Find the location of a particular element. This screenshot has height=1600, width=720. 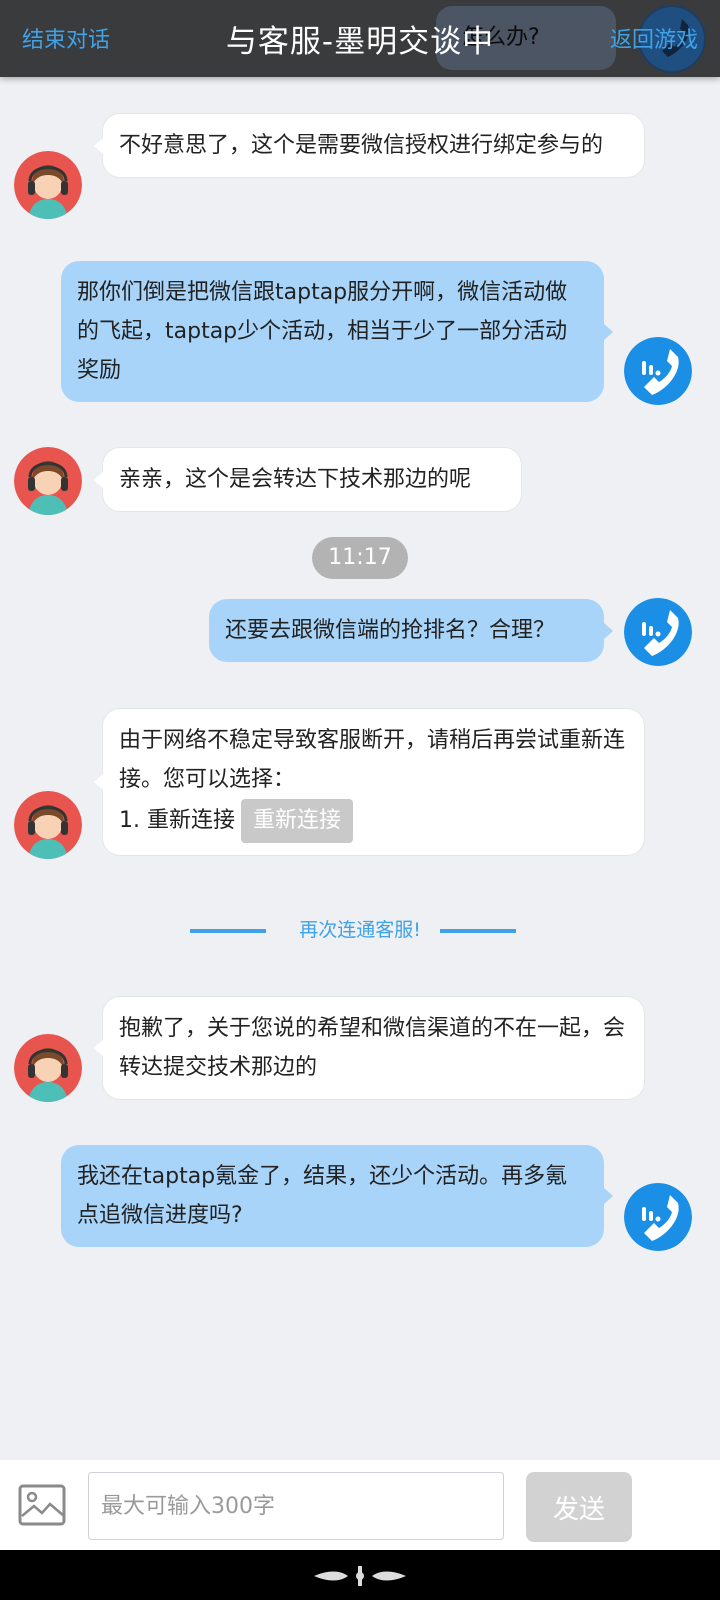

timestamp-pill: 11:17 is located at coordinates (360, 558).